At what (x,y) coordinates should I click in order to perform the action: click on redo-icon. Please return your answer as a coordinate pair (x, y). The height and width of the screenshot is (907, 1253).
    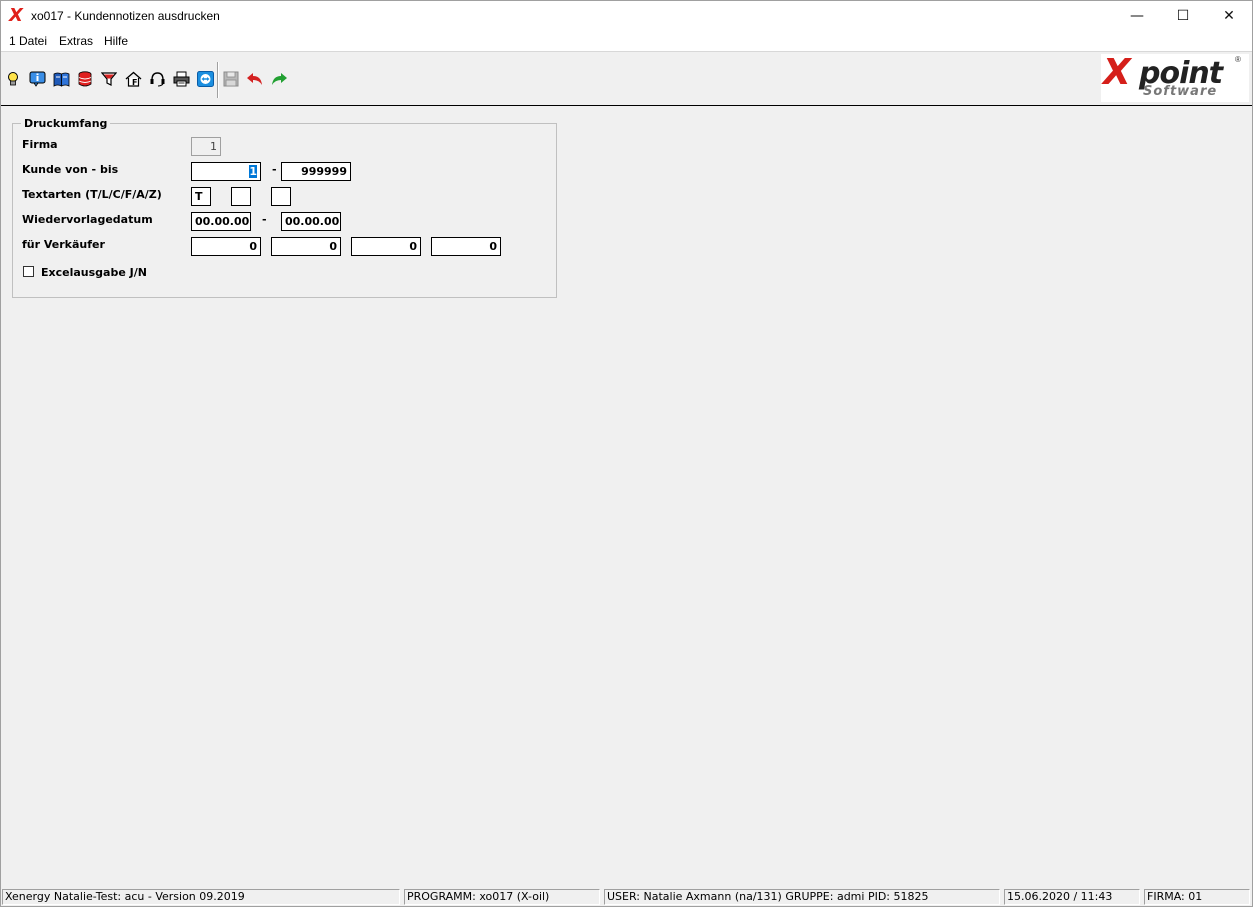
    Looking at the image, I should click on (279, 79).